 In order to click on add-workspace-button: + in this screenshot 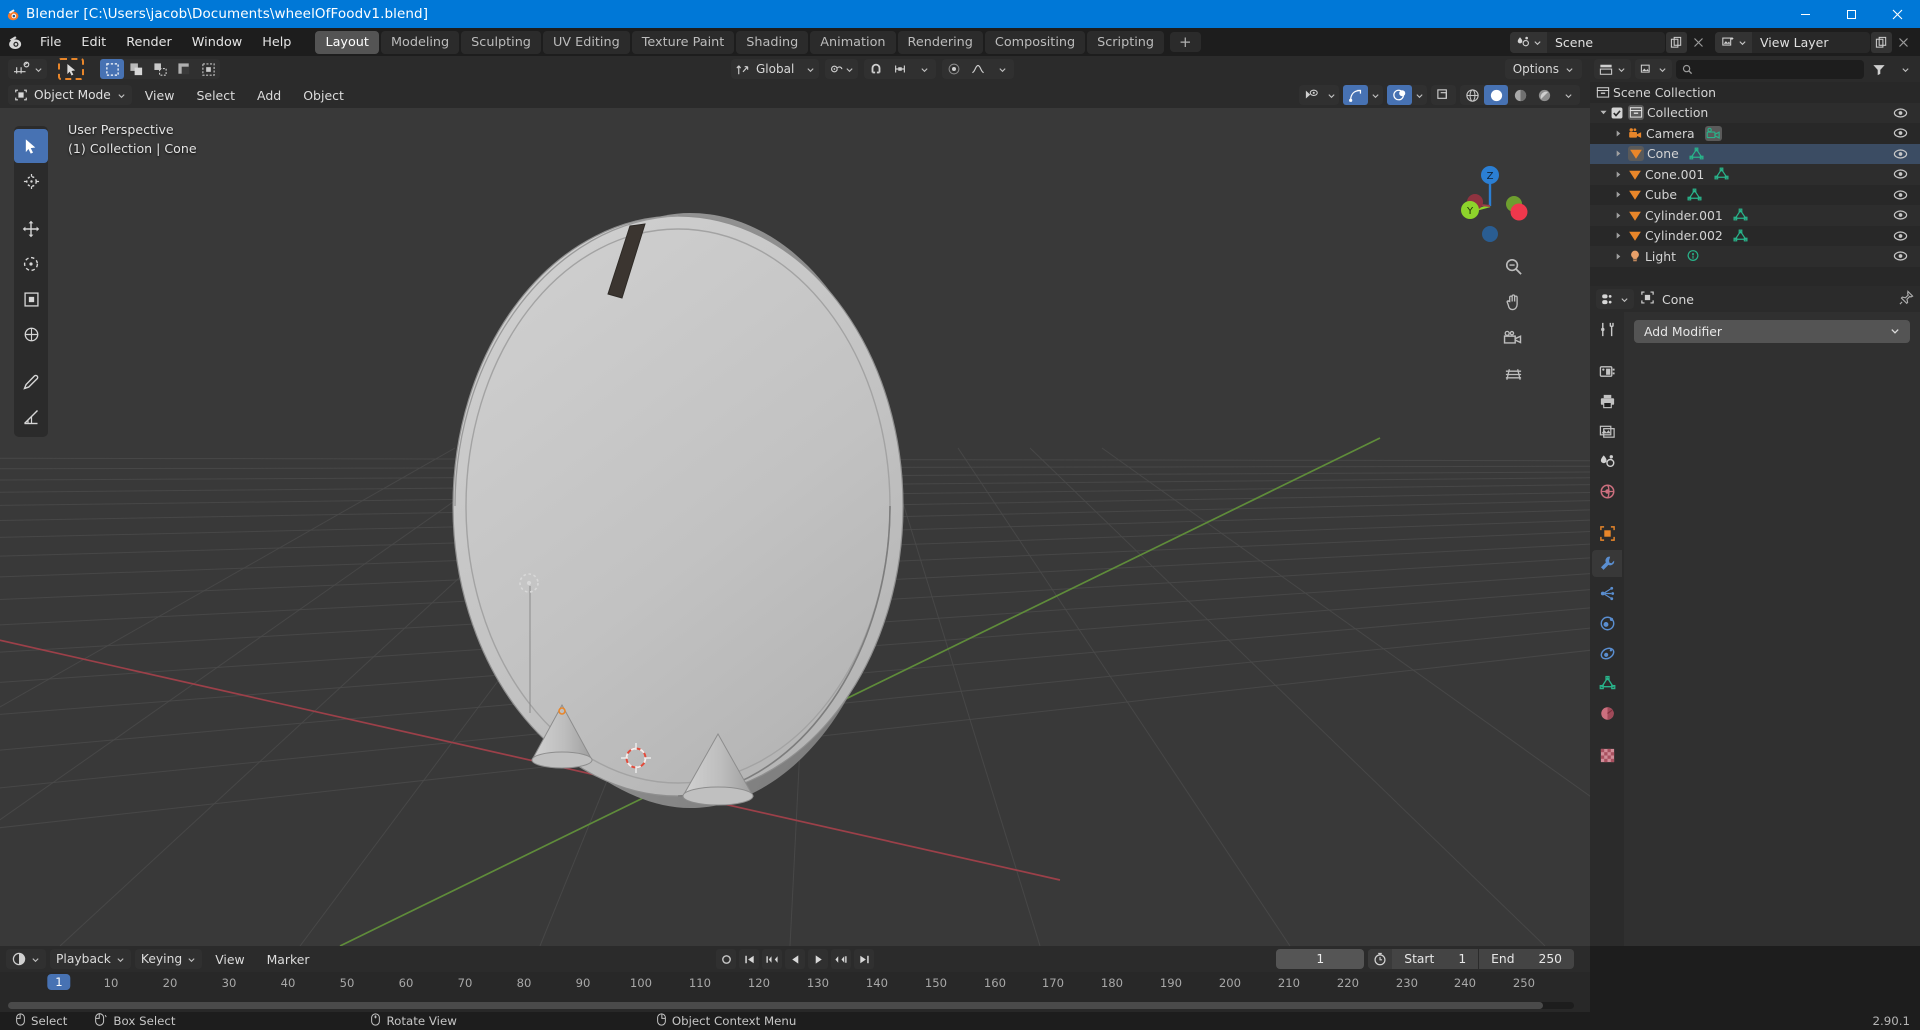, I will do `click(1185, 42)`.